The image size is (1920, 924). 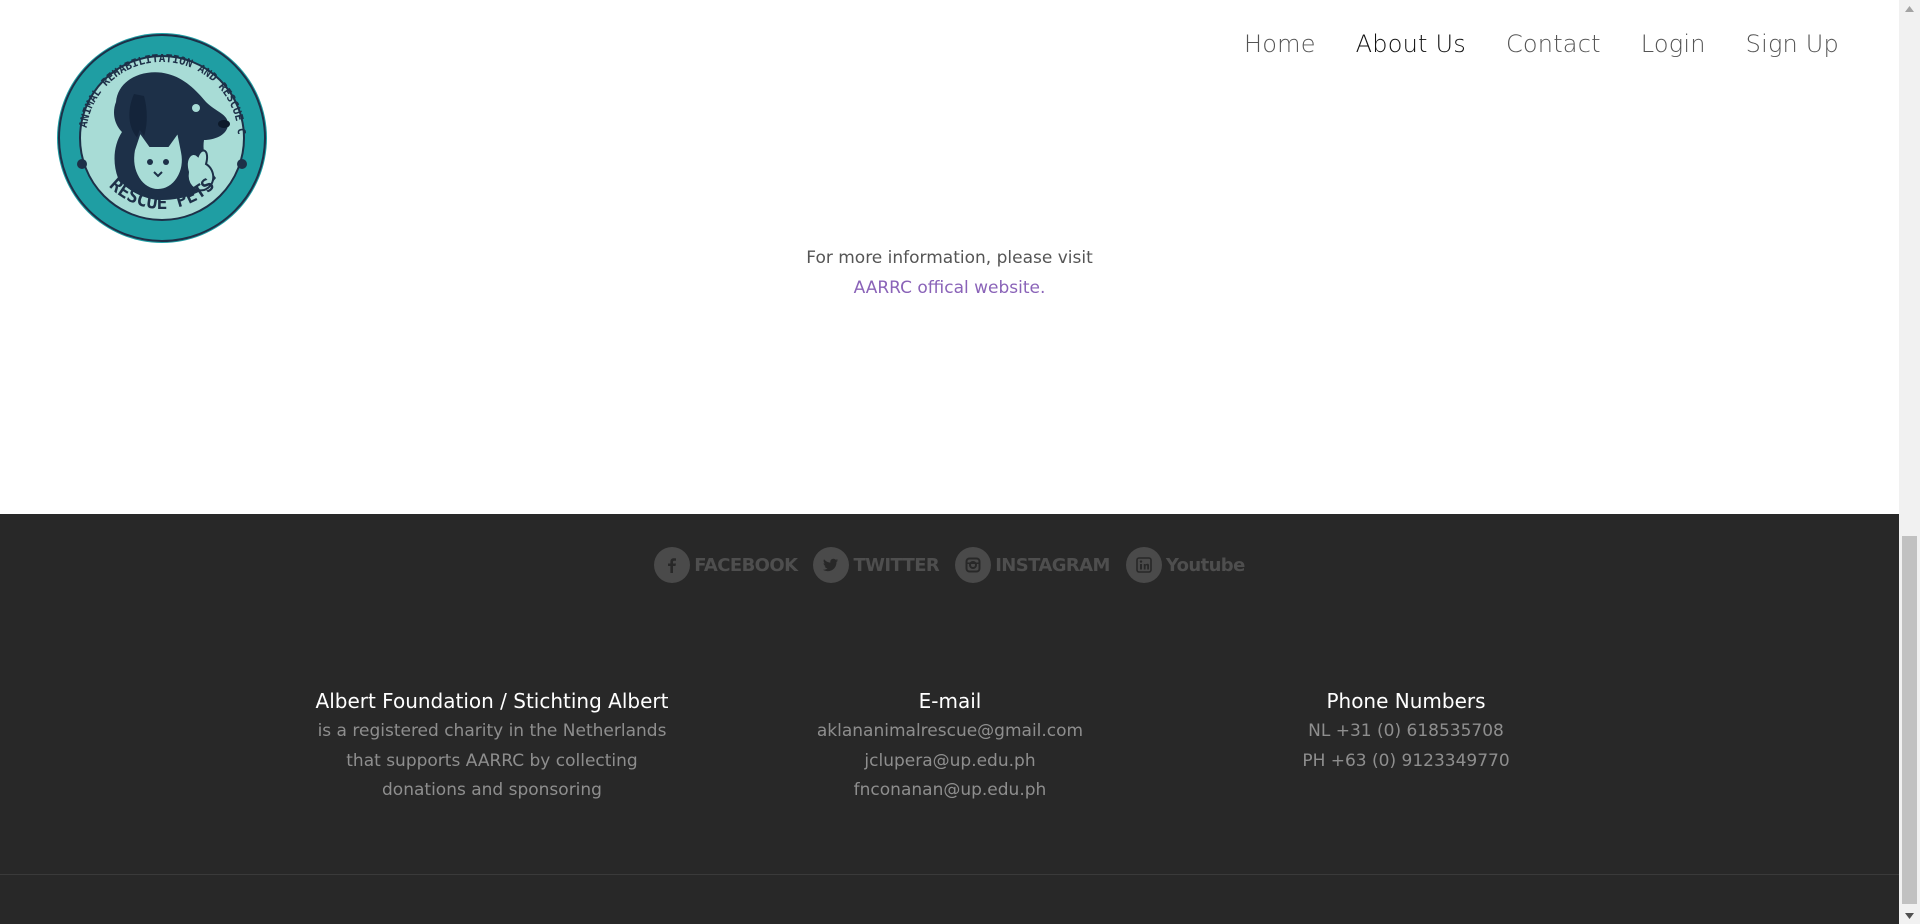 What do you see at coordinates (1673, 44) in the screenshot?
I see `nav-login: Login` at bounding box center [1673, 44].